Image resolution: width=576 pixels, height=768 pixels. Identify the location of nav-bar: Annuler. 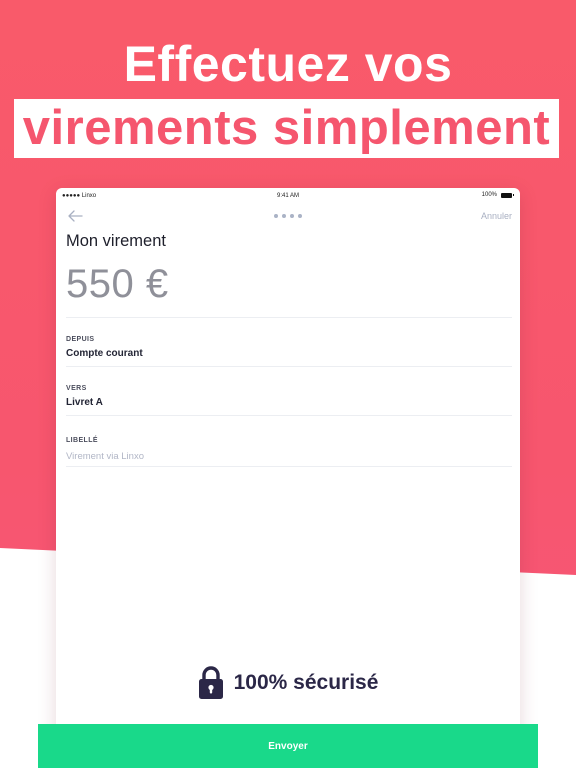
(288, 217).